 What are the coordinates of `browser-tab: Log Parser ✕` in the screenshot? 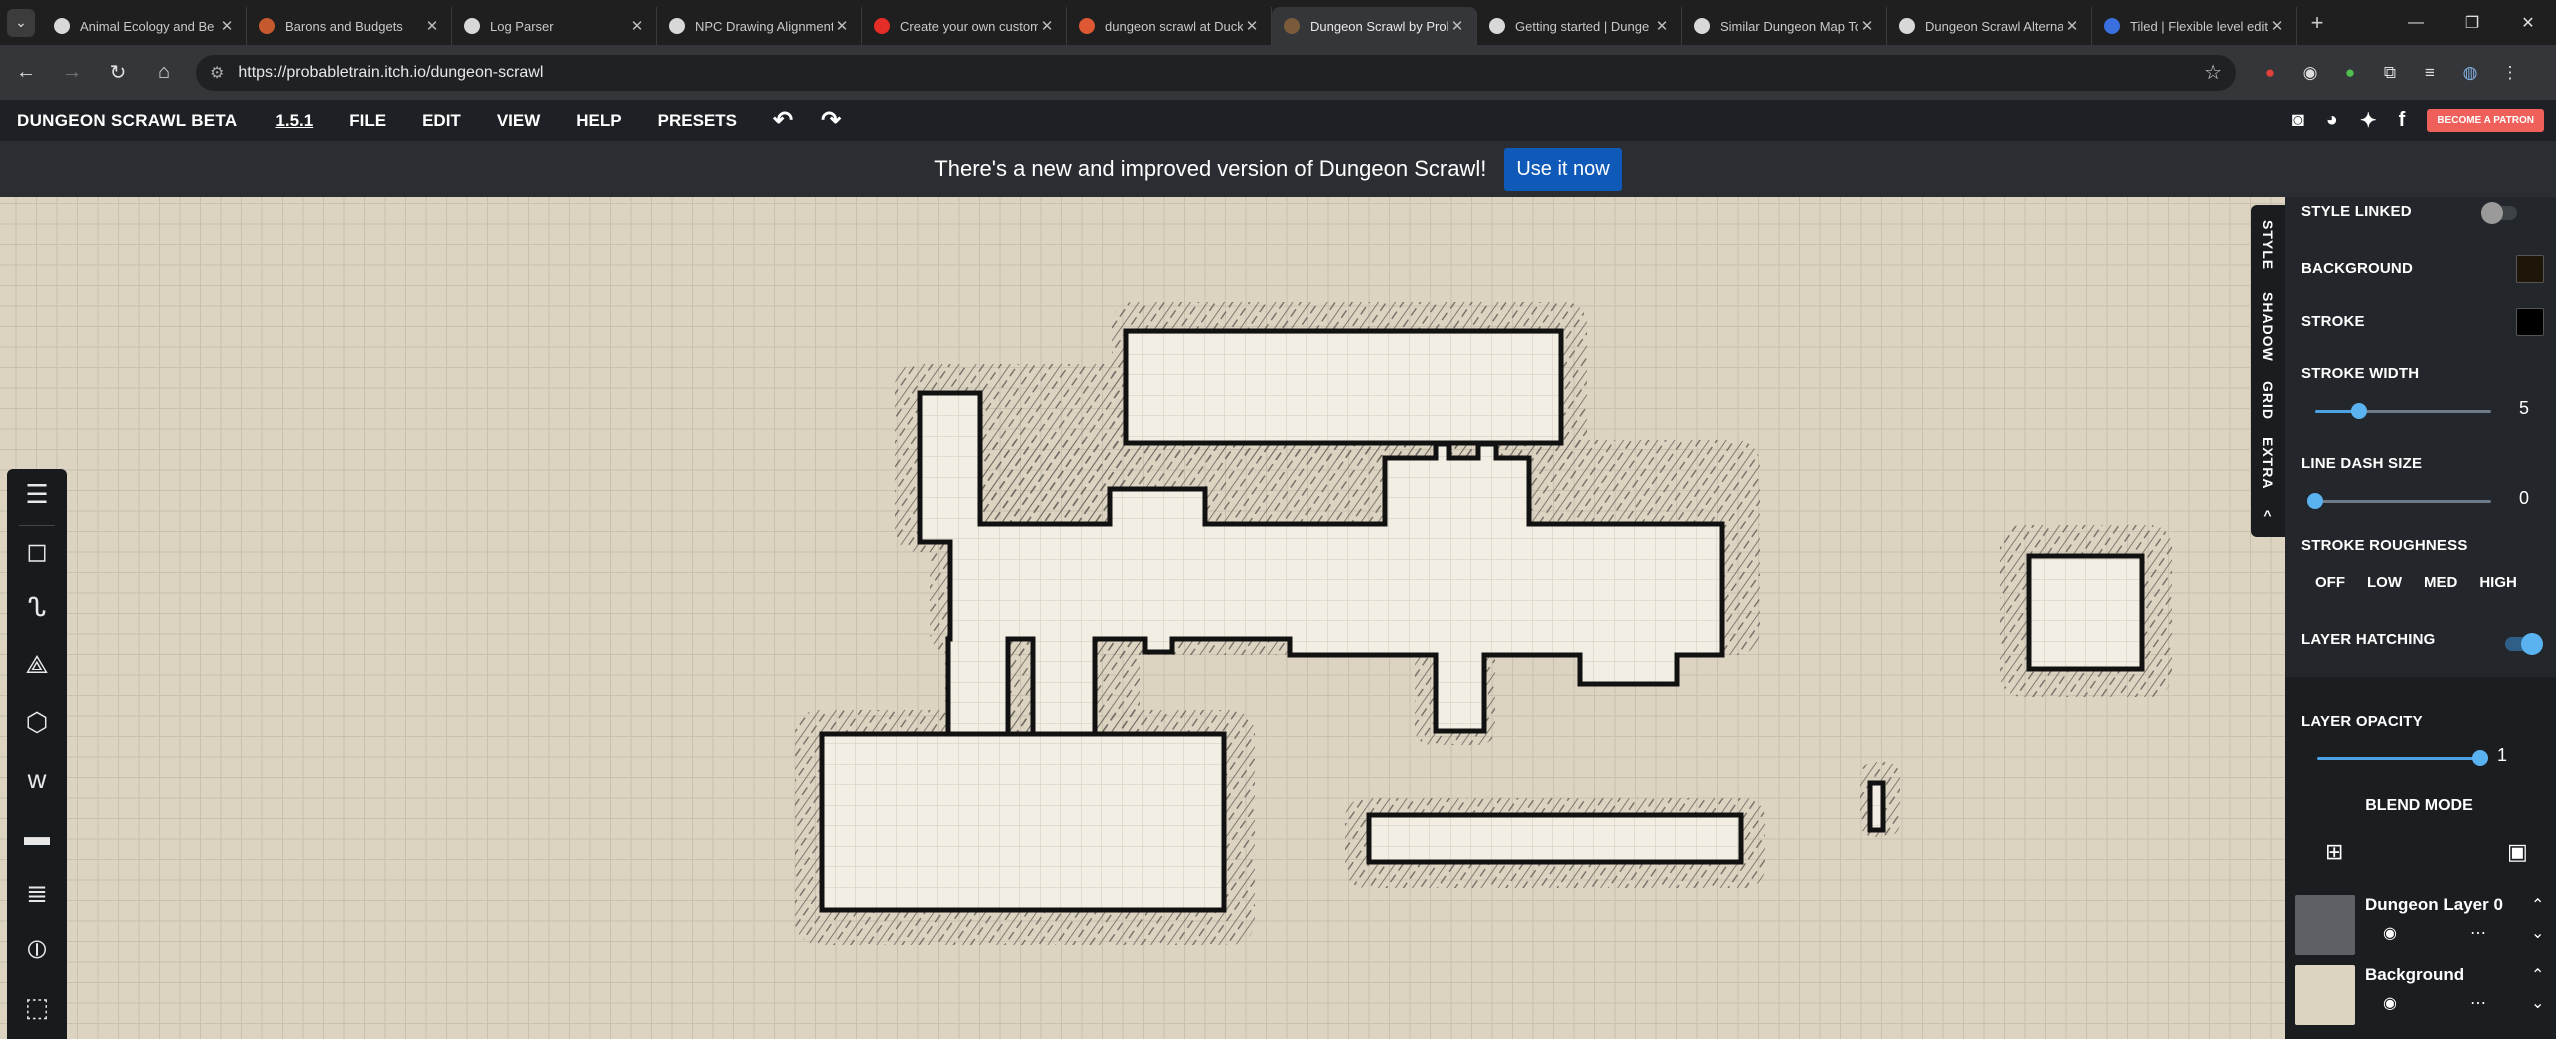 It's located at (554, 26).